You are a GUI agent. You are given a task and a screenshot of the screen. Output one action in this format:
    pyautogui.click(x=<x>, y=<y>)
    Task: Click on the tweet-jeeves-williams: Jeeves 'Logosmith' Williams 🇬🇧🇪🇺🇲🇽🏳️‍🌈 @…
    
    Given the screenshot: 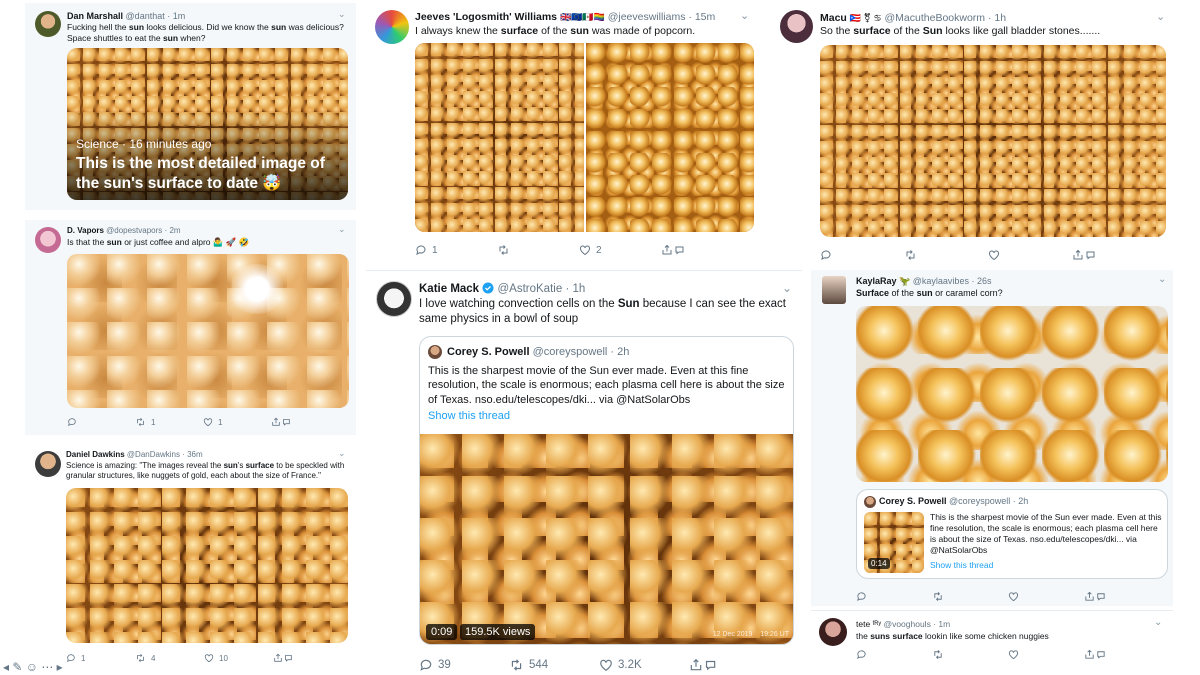 What is the action you would take?
    pyautogui.click(x=567, y=134)
    